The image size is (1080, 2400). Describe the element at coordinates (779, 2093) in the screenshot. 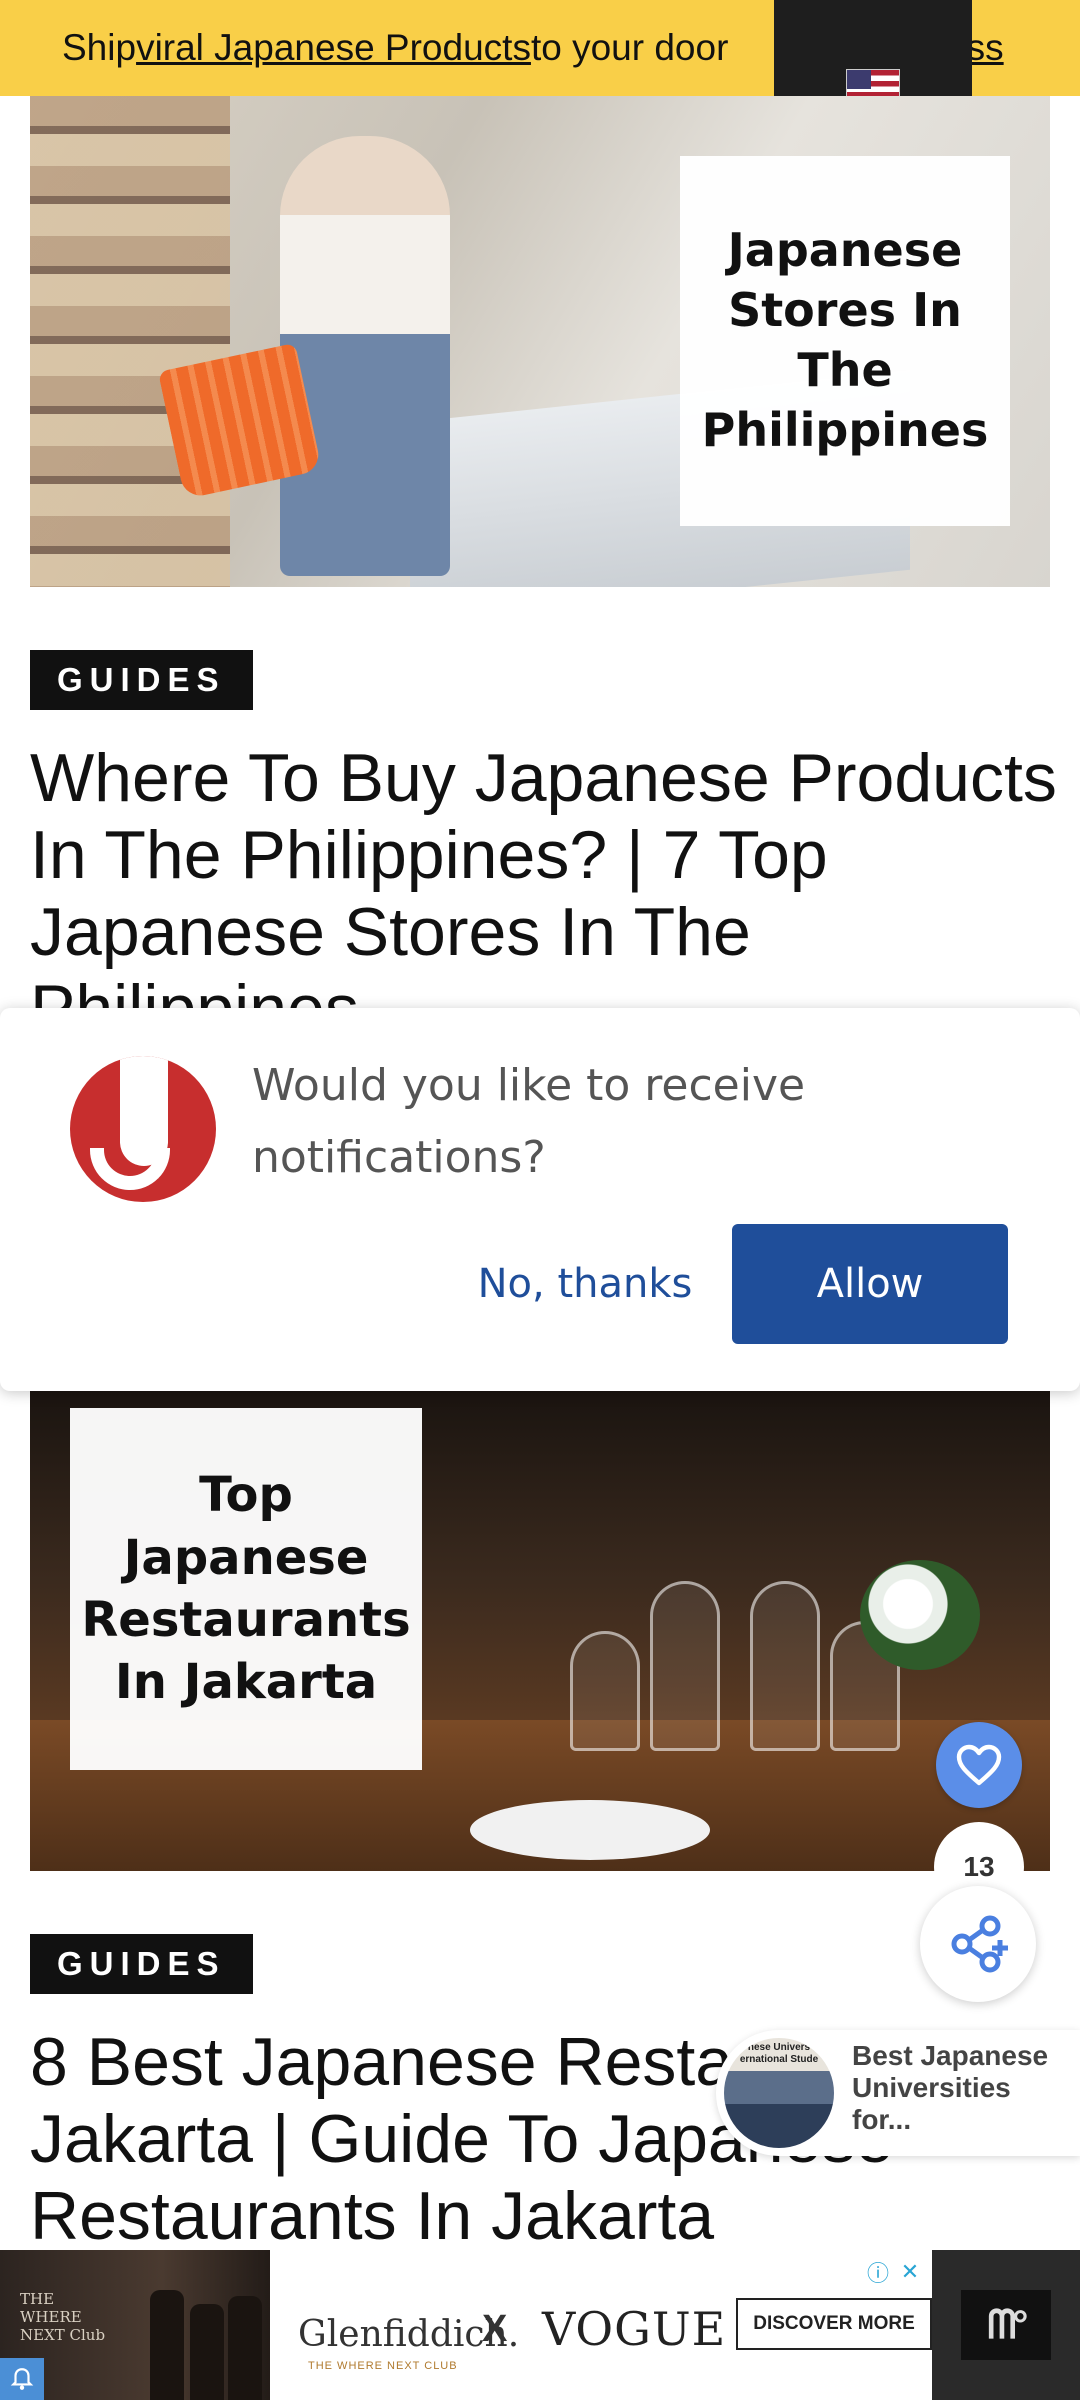

I see `related-thumbnail: nese Univers ernational Stude` at that location.